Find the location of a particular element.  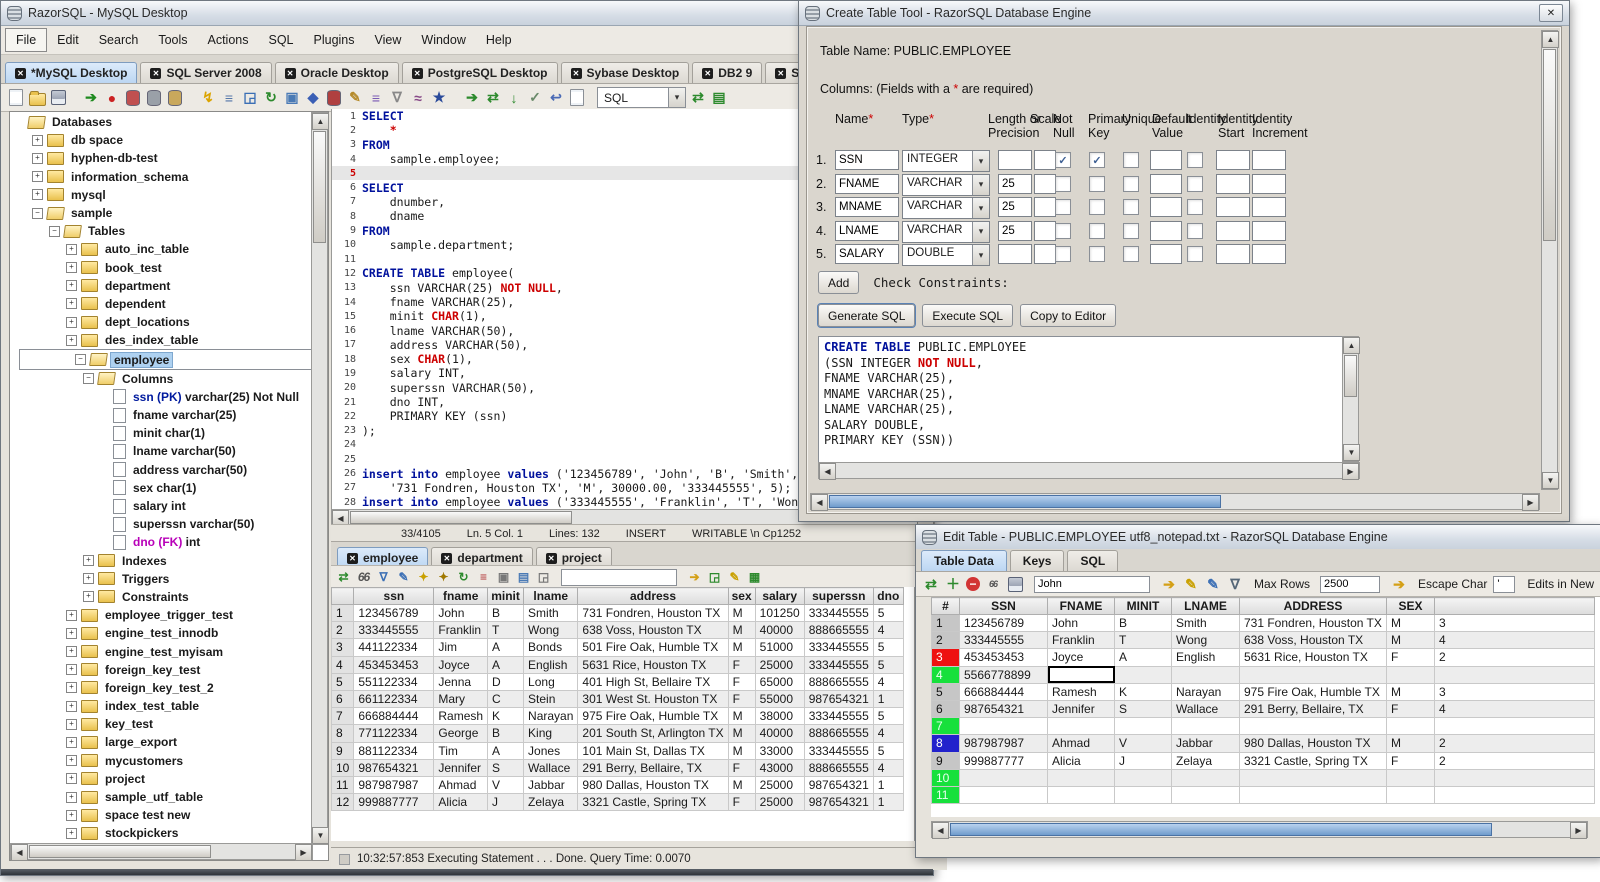

favorites-icon: ★ is located at coordinates (439, 98).